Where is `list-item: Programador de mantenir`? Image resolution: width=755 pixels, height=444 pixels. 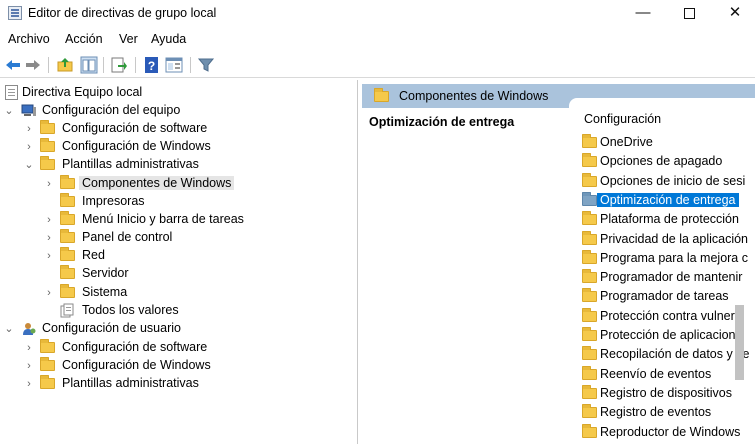 list-item: Programador de mantenir is located at coordinates (662, 277).